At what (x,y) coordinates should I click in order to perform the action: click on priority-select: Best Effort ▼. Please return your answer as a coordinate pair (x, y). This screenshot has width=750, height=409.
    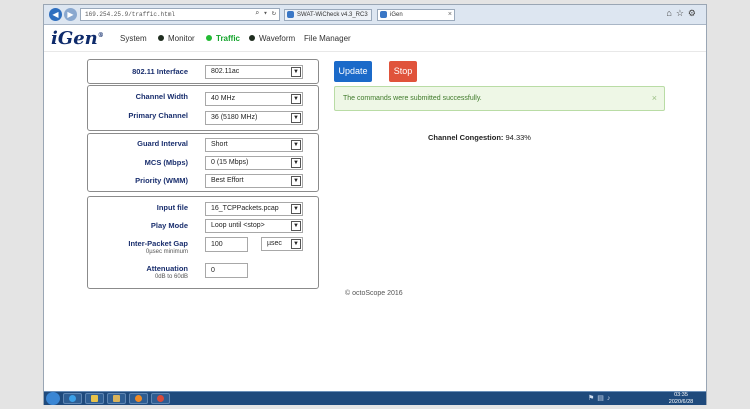
    Looking at the image, I should click on (254, 181).